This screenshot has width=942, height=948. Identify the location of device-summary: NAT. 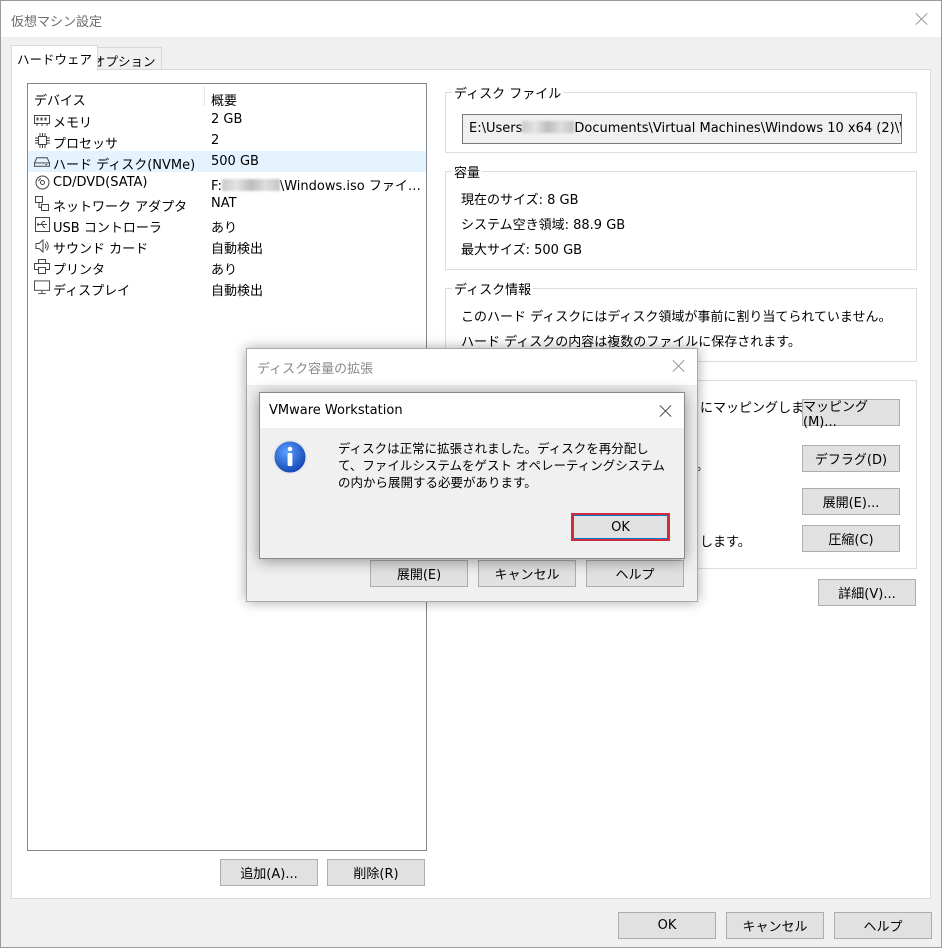
(224, 203).